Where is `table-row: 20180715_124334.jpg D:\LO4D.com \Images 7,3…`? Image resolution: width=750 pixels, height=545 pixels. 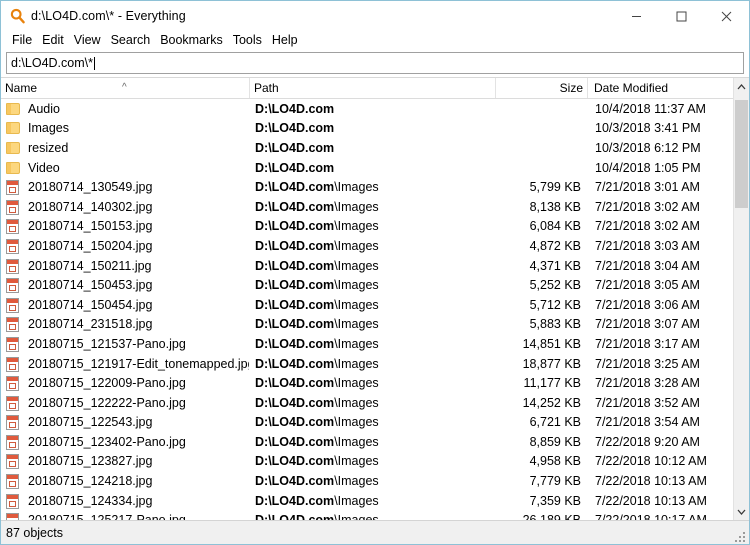 table-row: 20180715_124334.jpg D:\LO4D.com \Images 7,3… is located at coordinates (368, 501).